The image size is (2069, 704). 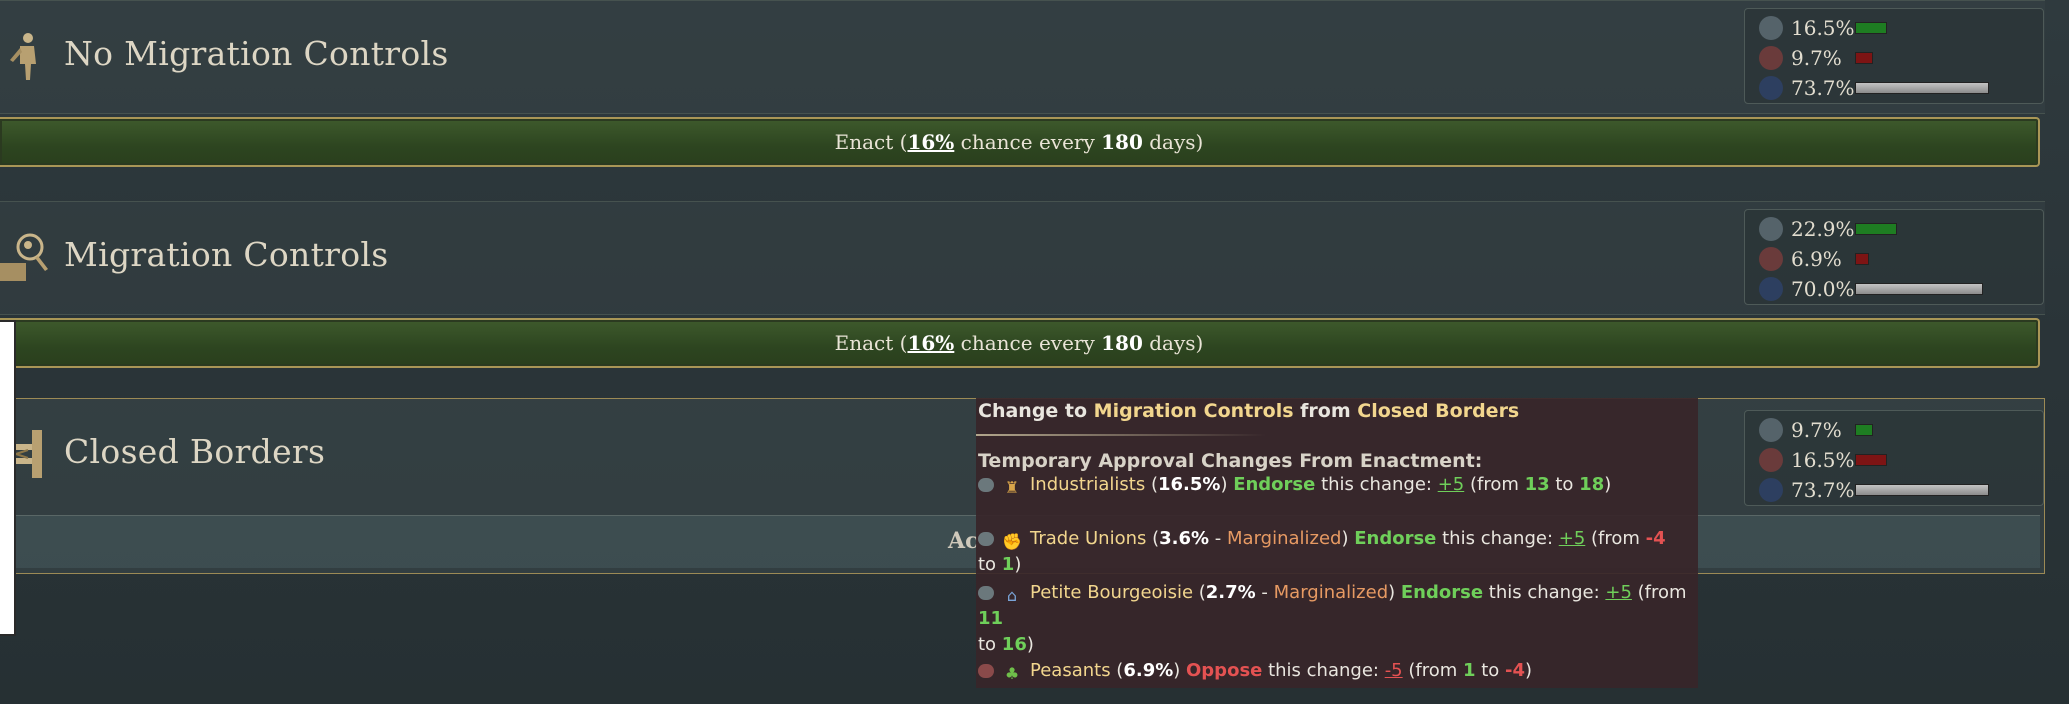 What do you see at coordinates (1122, 142) in the screenshot?
I see `enact-days: 180` at bounding box center [1122, 142].